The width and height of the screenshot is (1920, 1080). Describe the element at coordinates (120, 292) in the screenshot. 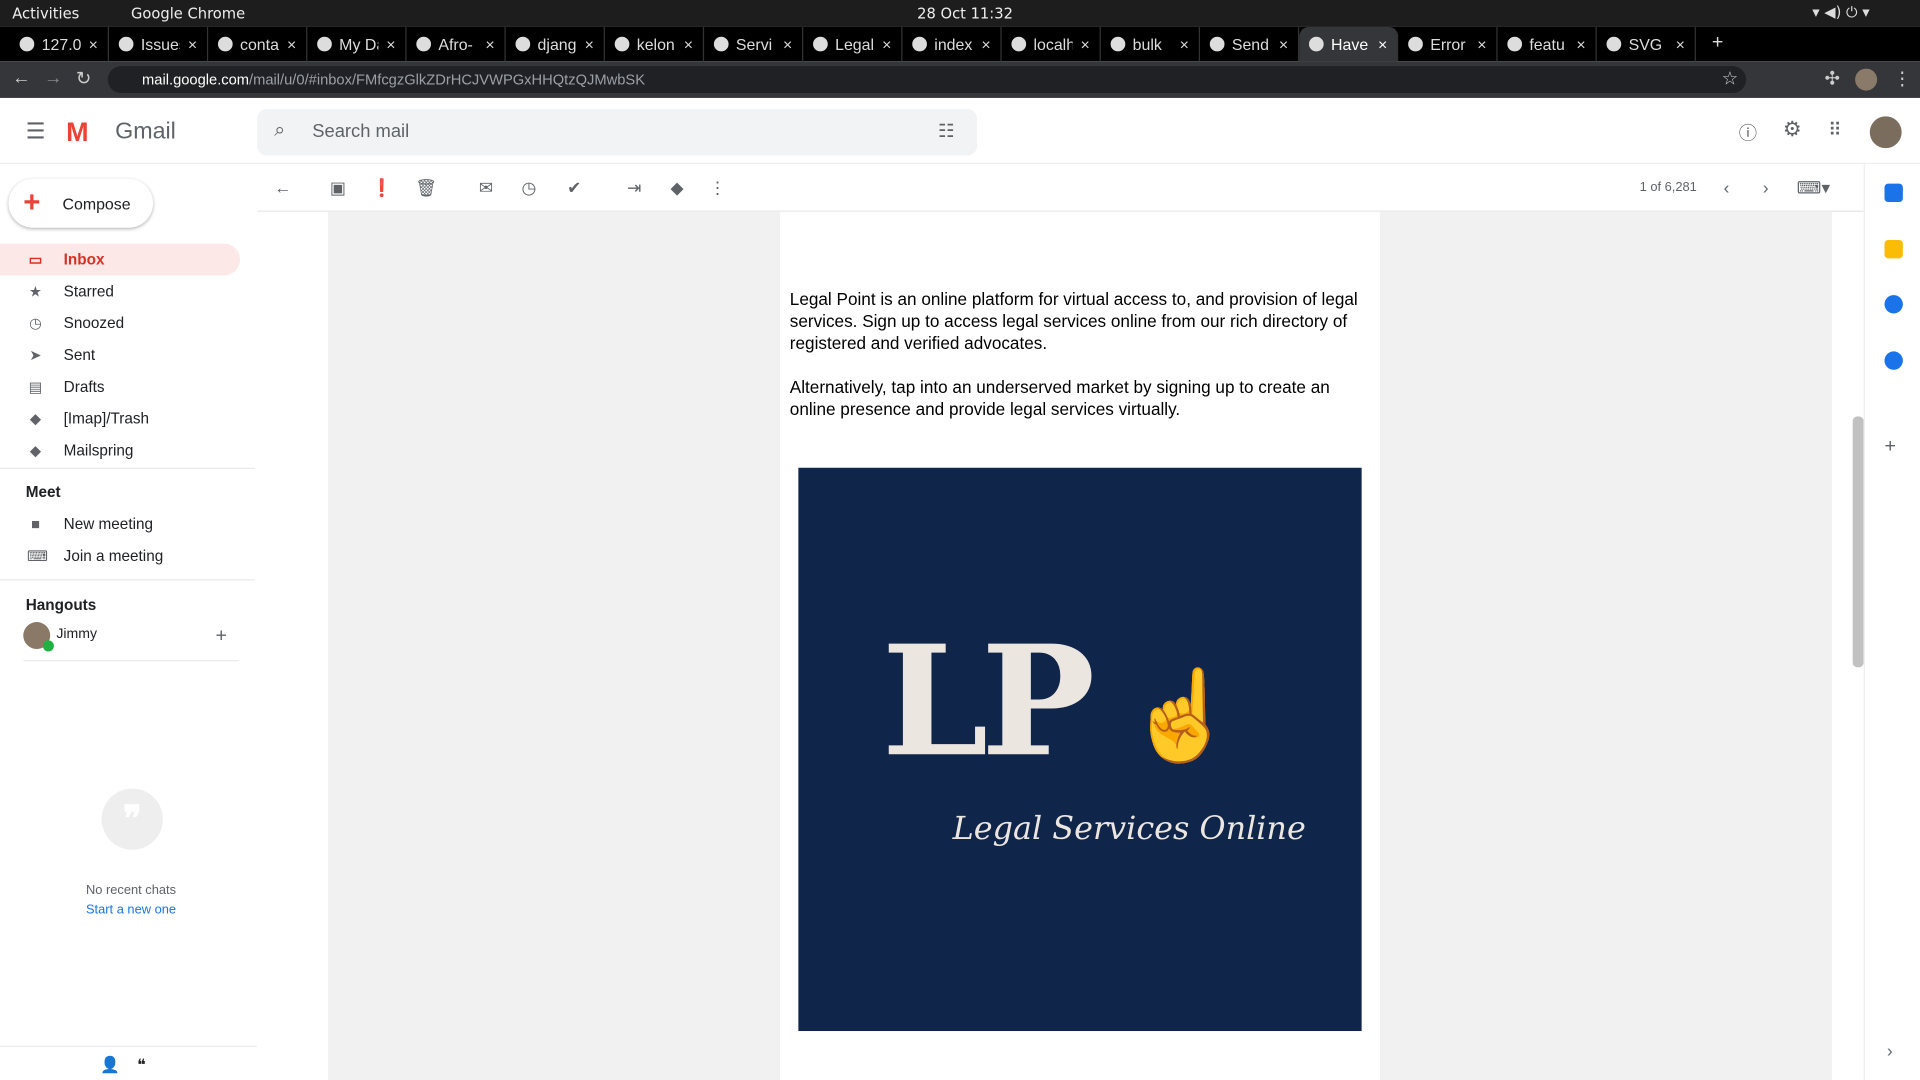

I see `sidebar-item: ★ Starred` at that location.